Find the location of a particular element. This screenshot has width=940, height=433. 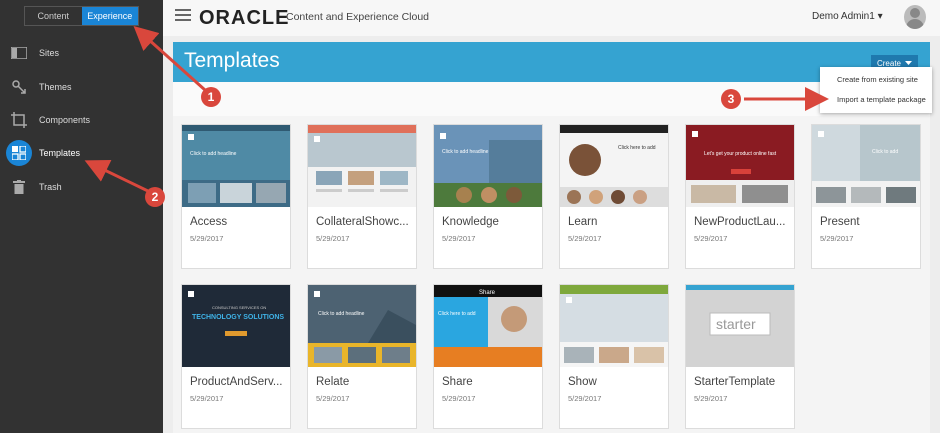

callout-badge-2: 2 is located at coordinates (155, 197).